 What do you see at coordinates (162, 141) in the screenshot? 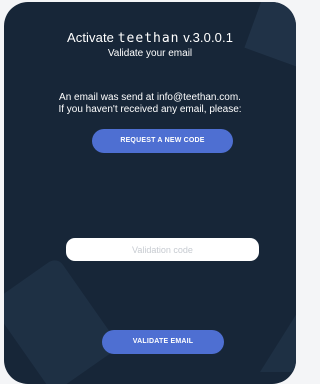
I see `request-new-code-button: REQUEST A NEW CODE` at bounding box center [162, 141].